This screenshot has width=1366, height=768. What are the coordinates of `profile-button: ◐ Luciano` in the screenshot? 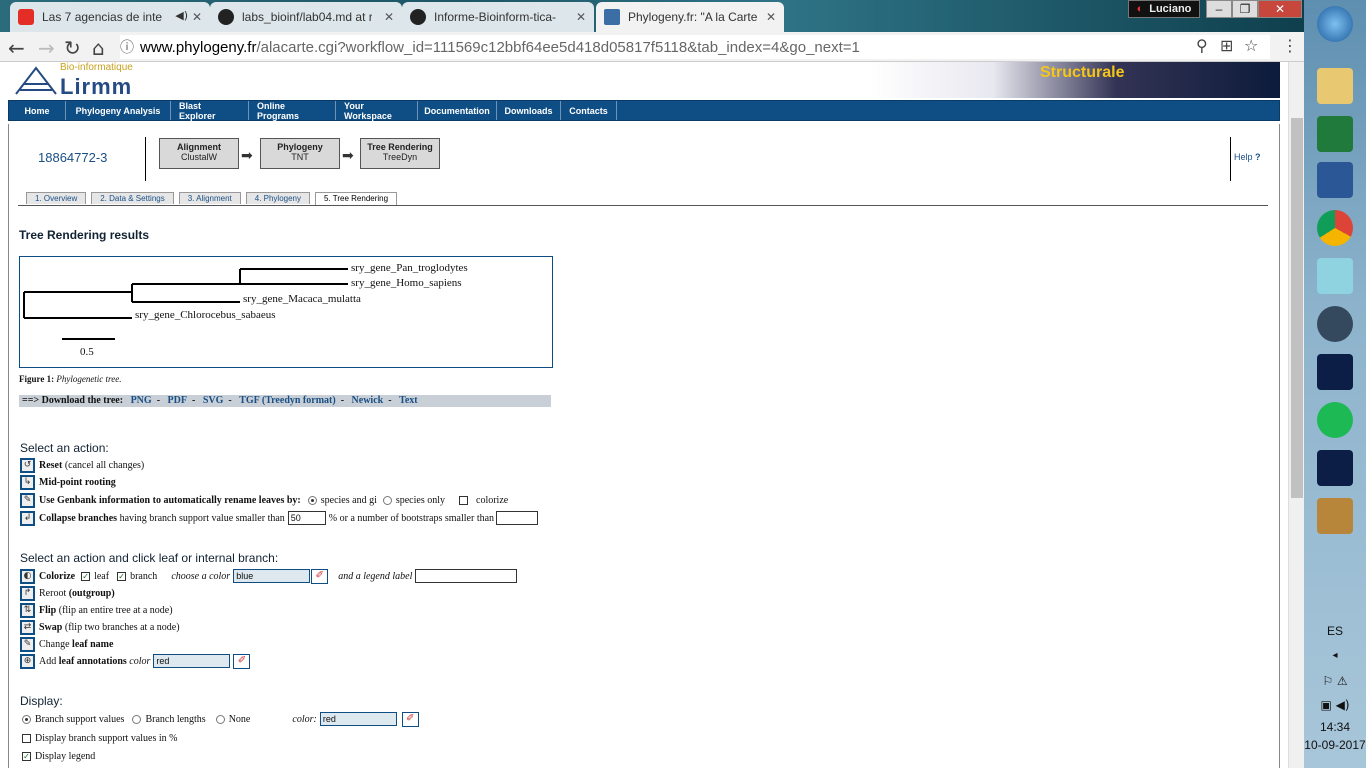 It's located at (1164, 9).